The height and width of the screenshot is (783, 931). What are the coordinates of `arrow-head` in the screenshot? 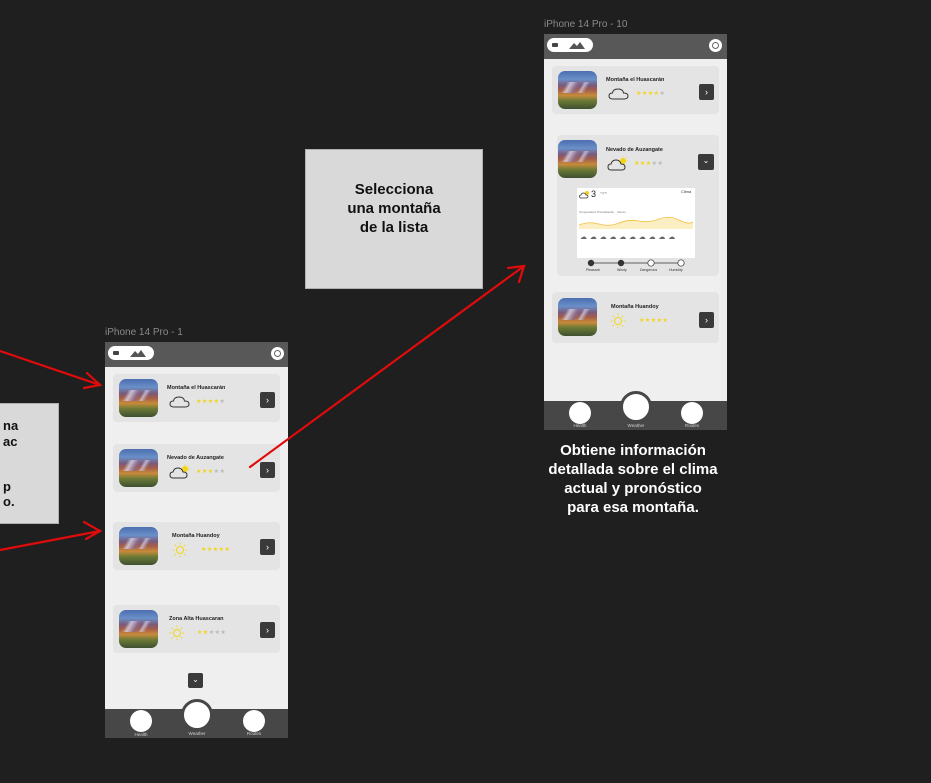 It's located at (92, 530).